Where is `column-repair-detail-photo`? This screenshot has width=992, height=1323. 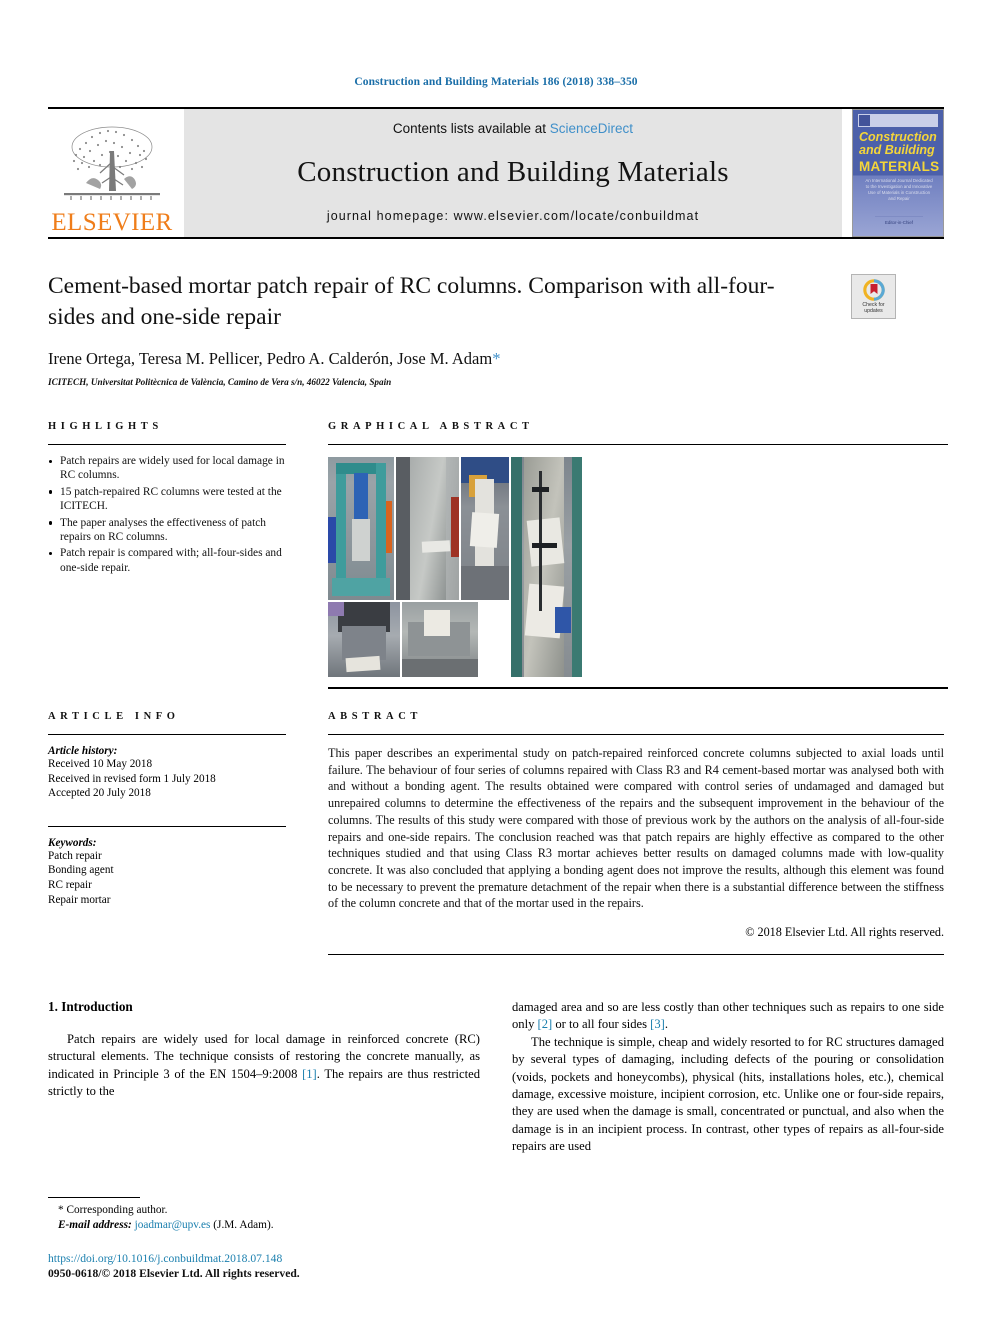
column-repair-detail-photo is located at coordinates (485, 528).